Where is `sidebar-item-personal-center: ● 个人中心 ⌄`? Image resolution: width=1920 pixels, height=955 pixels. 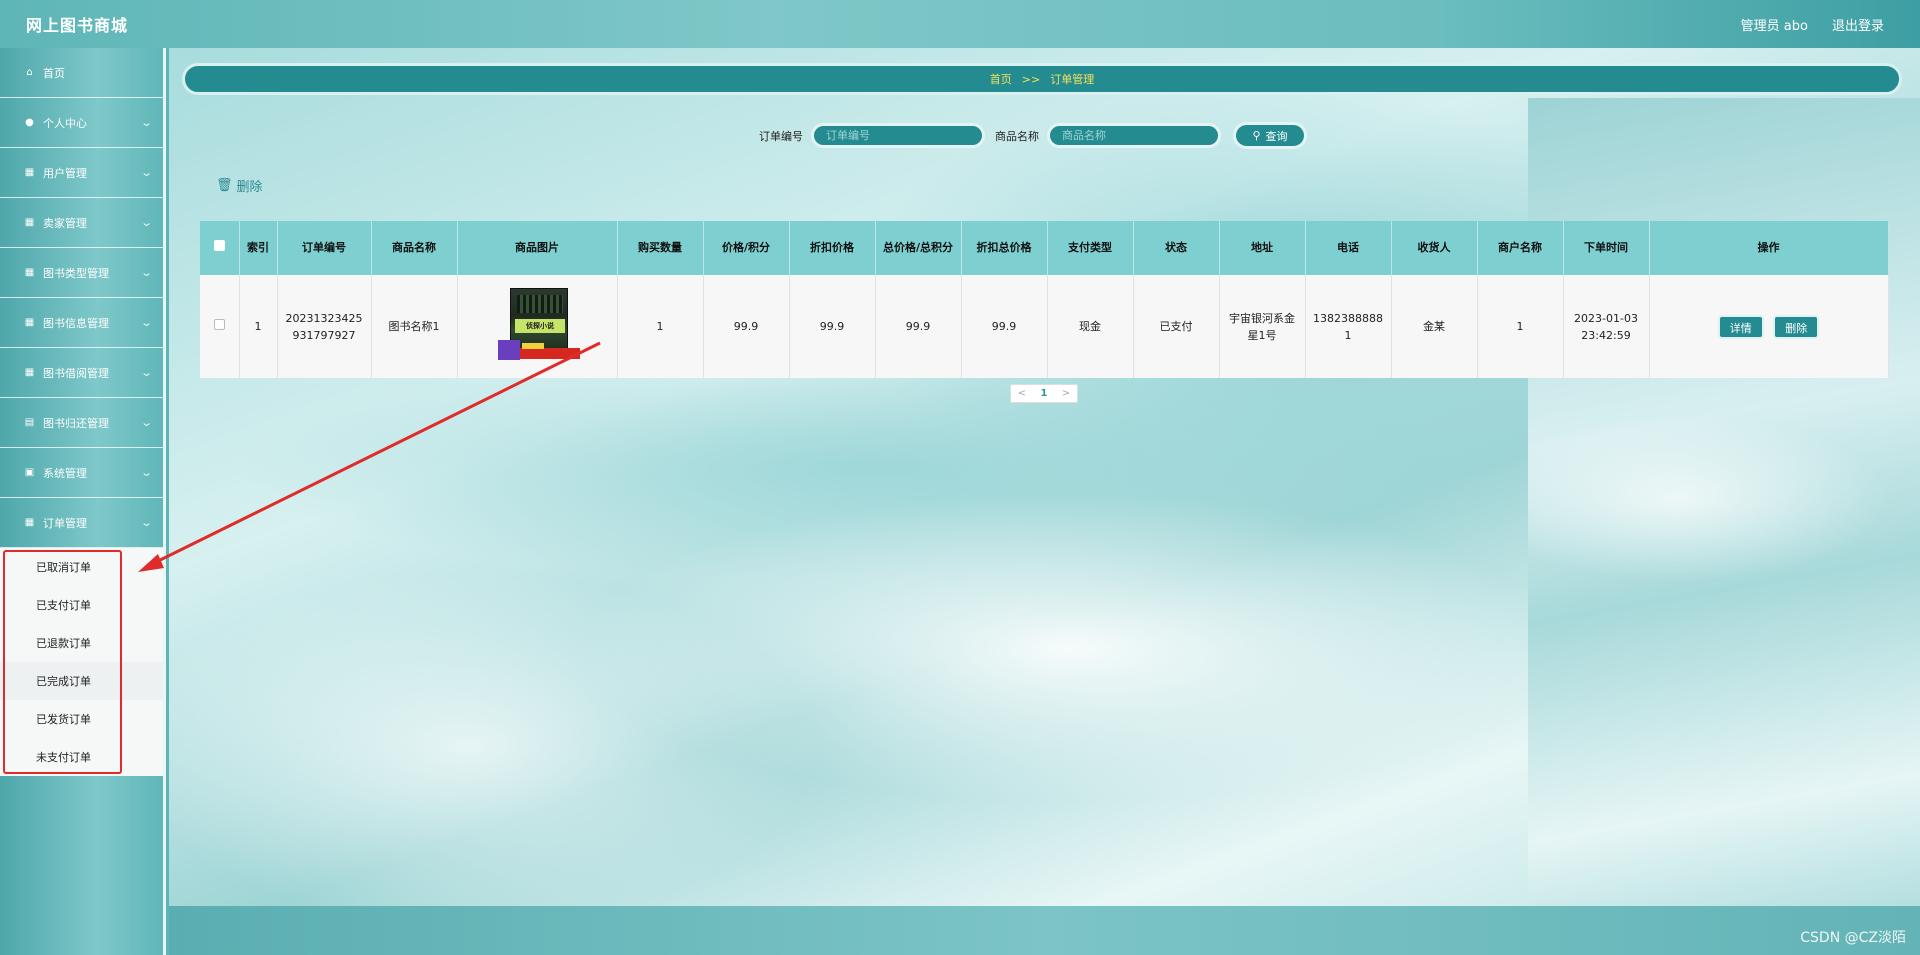
sidebar-item-personal-center: ● 个人中心 ⌄ is located at coordinates (81, 123).